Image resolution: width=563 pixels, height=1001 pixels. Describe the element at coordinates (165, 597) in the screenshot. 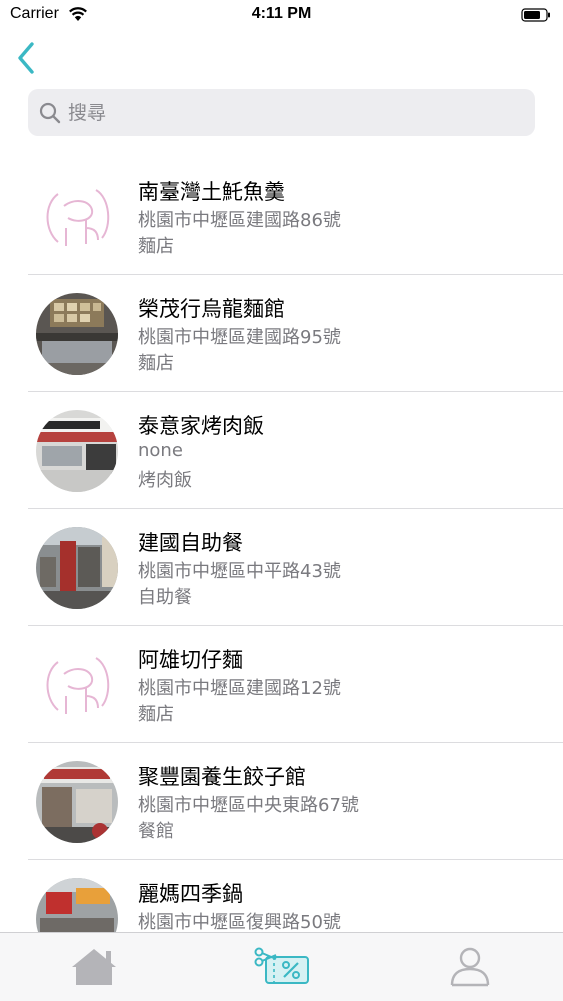

I see `restaurant-category: 自助餐` at that location.